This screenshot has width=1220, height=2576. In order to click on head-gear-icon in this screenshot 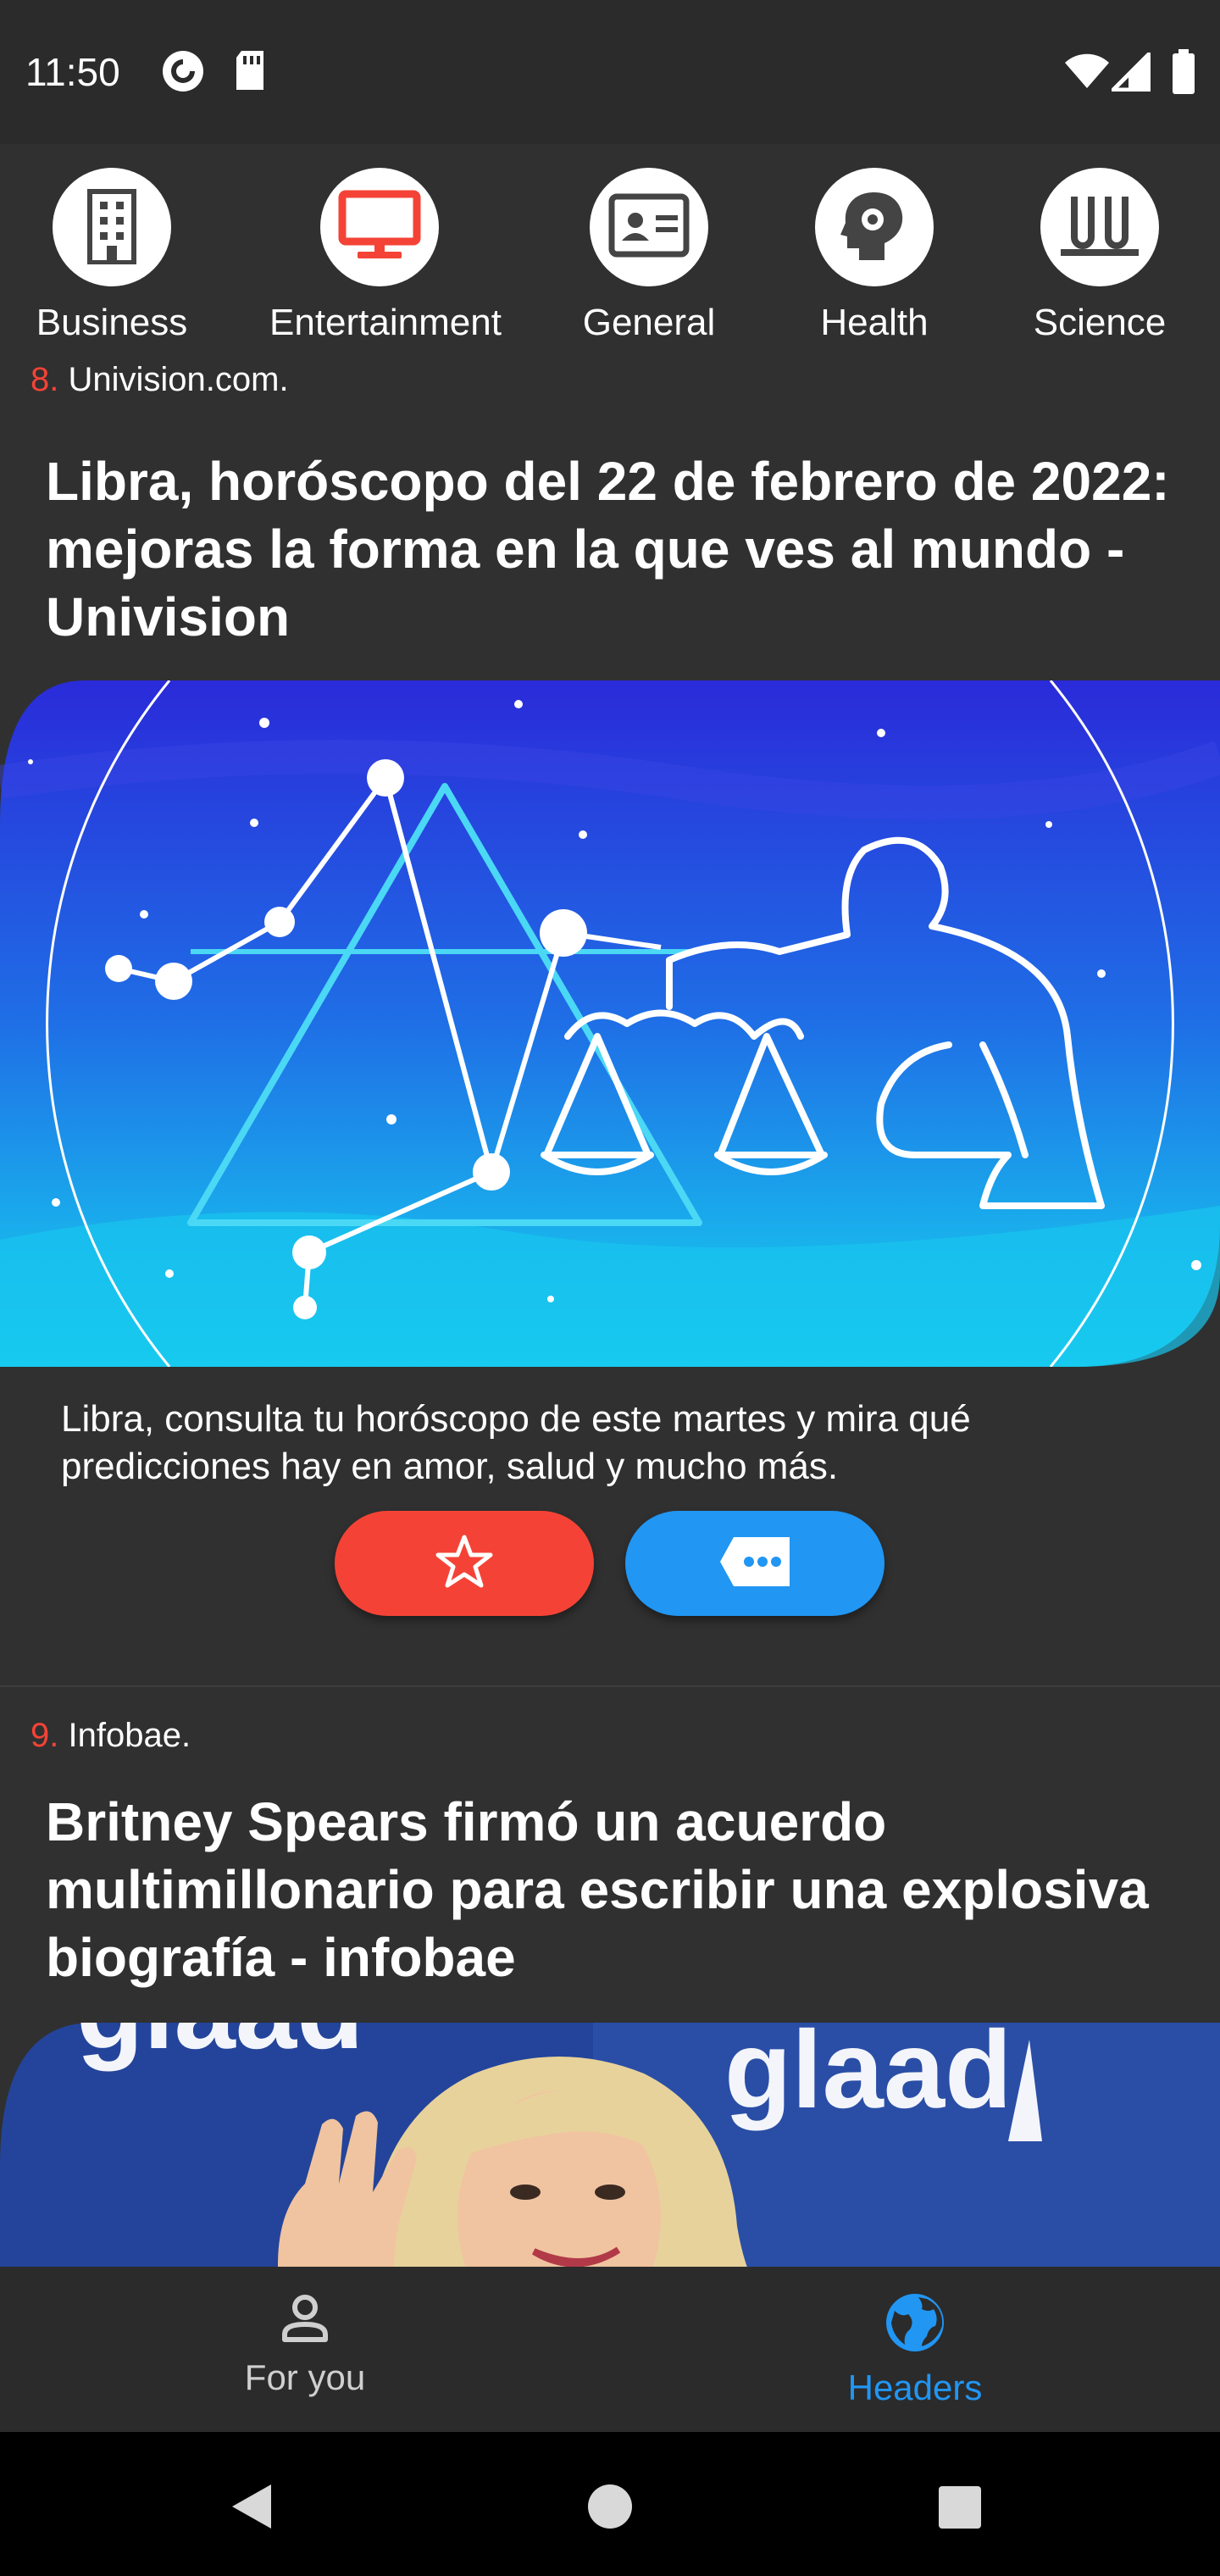, I will do `click(874, 228)`.